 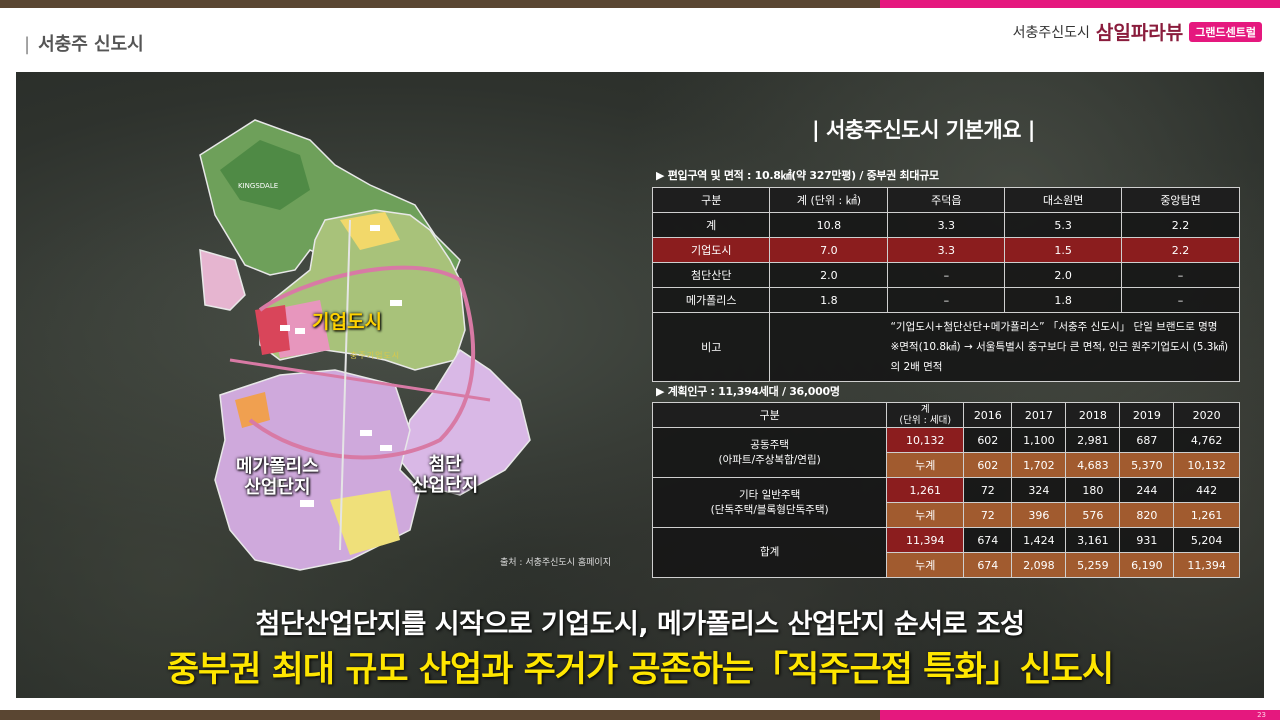 I want to click on table-cell: 5,204, so click(x=1206, y=540).